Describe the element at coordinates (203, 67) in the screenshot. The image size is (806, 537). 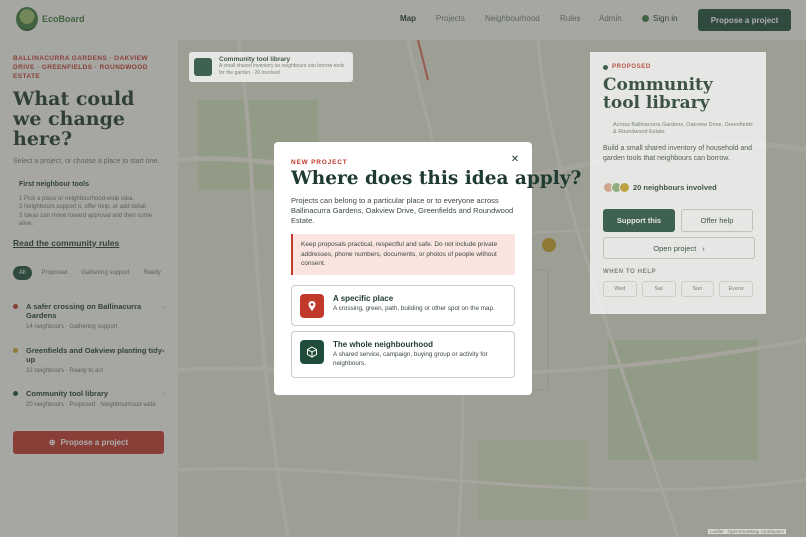
I see `toolbox-icon` at that location.